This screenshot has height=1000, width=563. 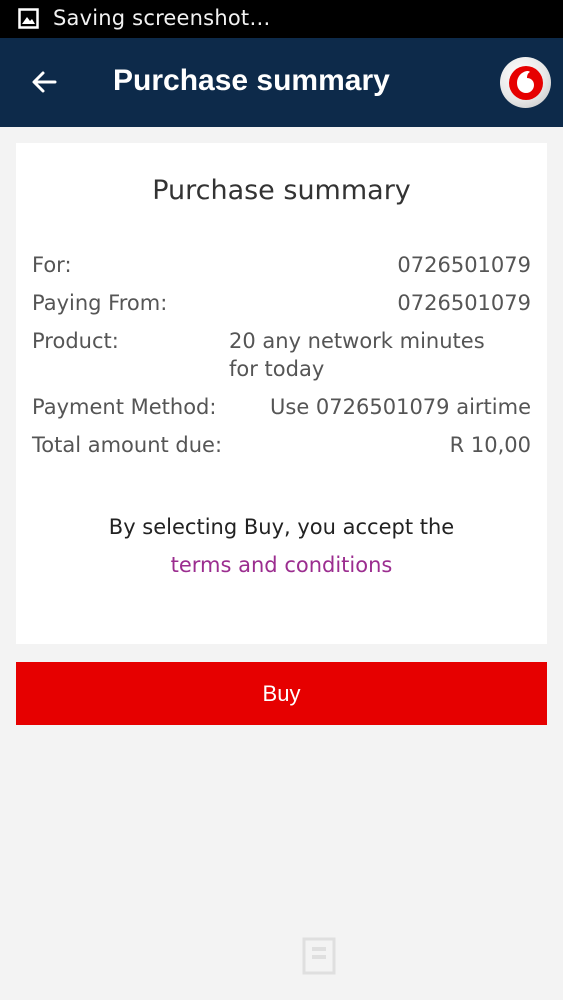 I want to click on row-label-payment-method: Payment Method:, so click(x=124, y=407).